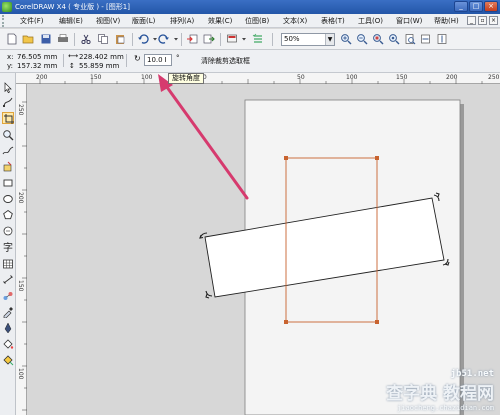 The height and width of the screenshot is (415, 500). What do you see at coordinates (8, 264) in the screenshot?
I see `table-tool` at bounding box center [8, 264].